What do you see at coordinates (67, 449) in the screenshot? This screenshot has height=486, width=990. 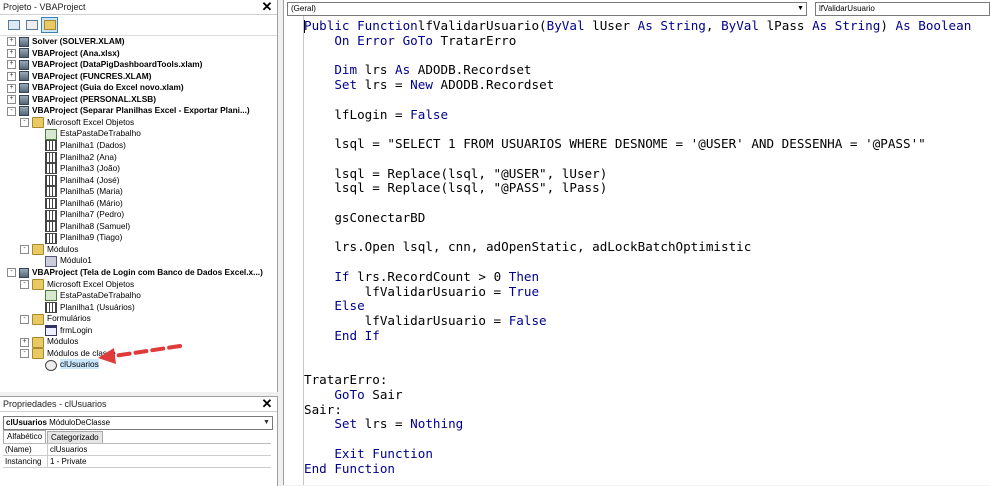 I see `property-value: clUsuarios` at bounding box center [67, 449].